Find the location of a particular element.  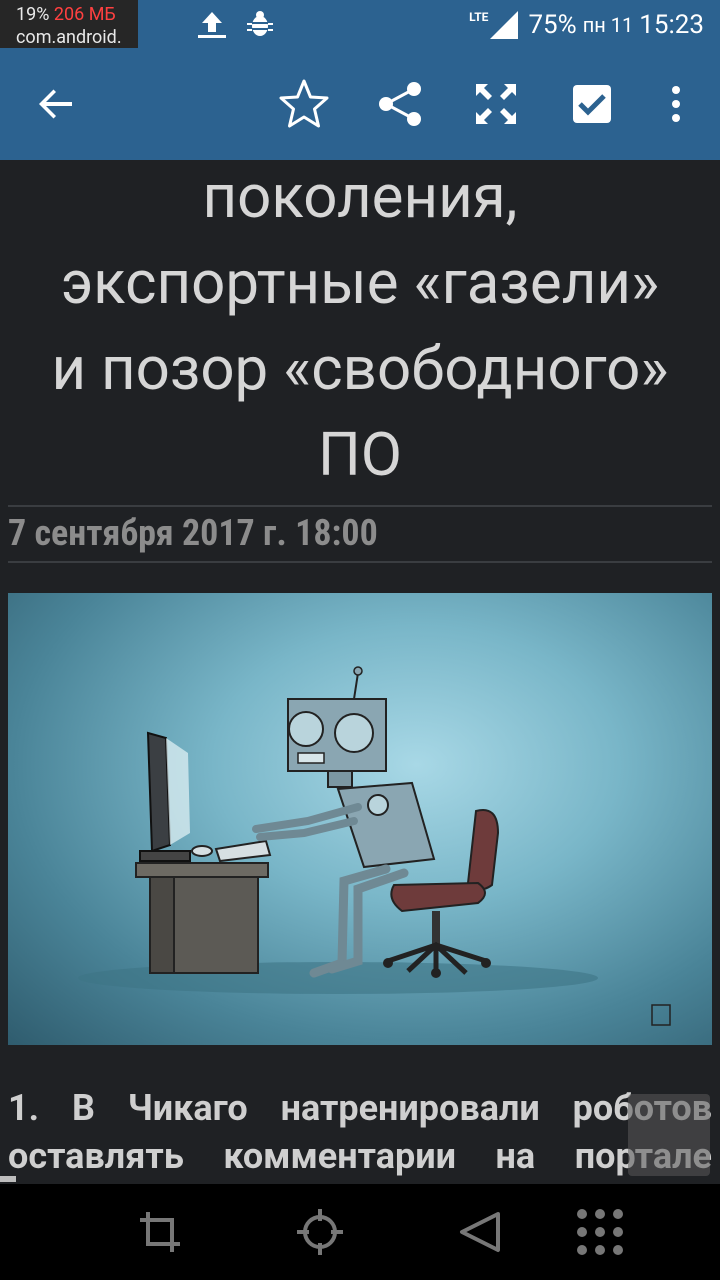

title-line: ПО is located at coordinates (360, 454).